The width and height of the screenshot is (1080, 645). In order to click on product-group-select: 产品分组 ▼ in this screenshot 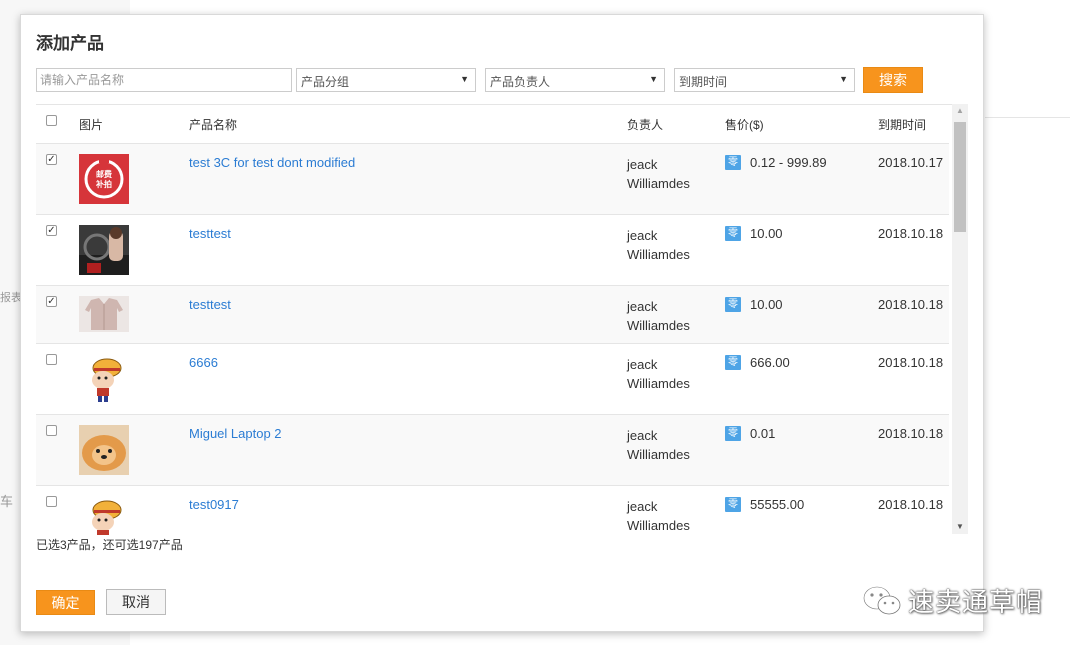, I will do `click(386, 80)`.